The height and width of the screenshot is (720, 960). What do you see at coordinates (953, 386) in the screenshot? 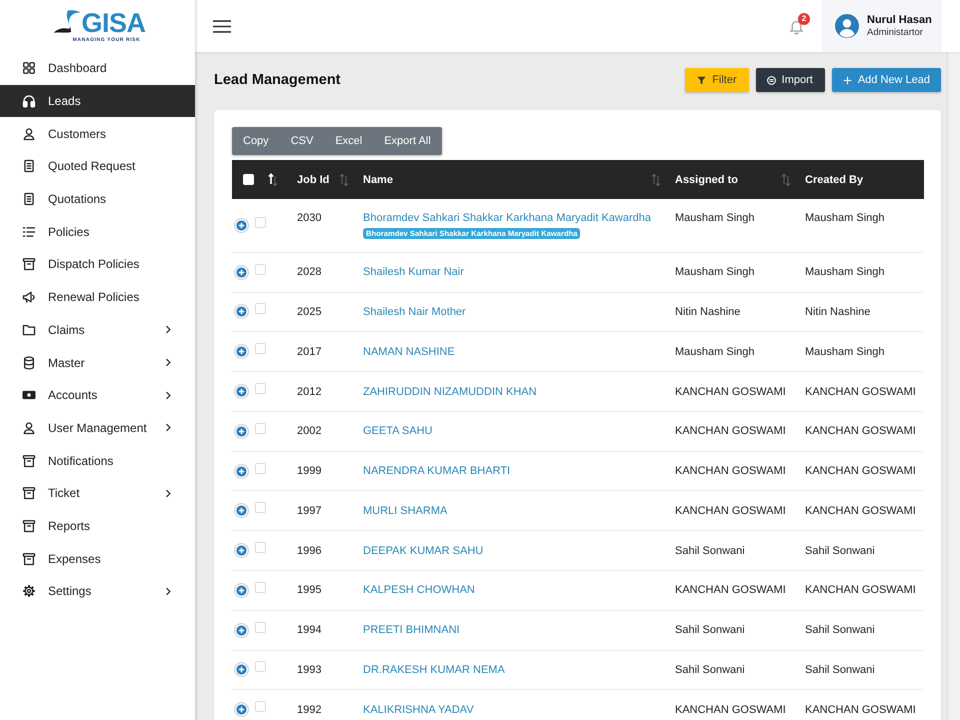
I see `scrollbar` at bounding box center [953, 386].